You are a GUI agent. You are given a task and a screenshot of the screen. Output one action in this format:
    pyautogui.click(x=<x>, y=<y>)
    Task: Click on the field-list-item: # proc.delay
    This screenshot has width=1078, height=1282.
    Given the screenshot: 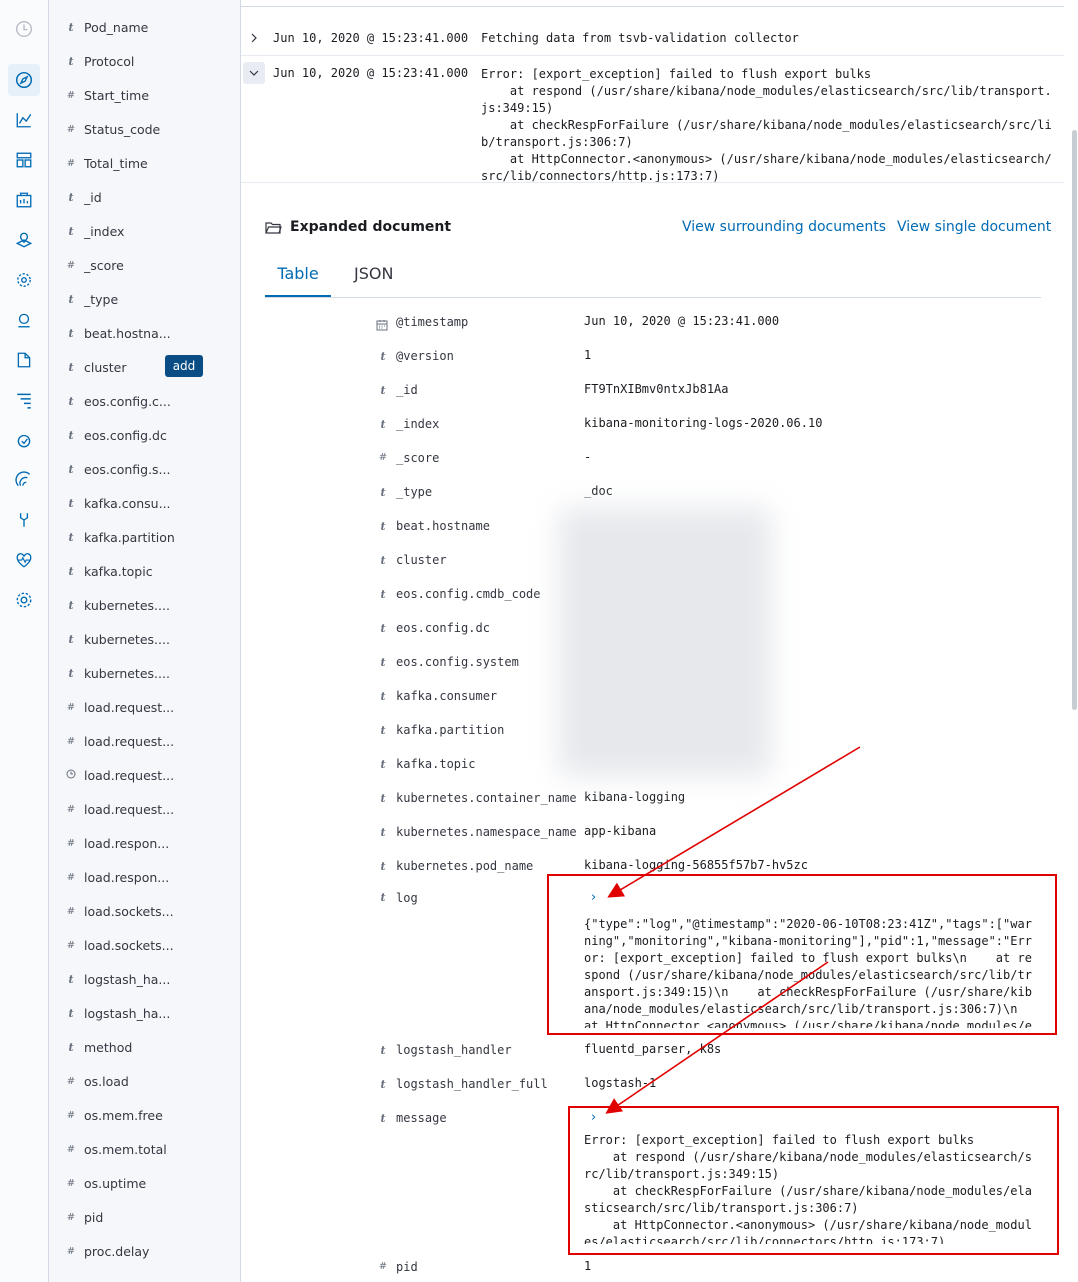 What is the action you would take?
    pyautogui.click(x=144, y=1251)
    